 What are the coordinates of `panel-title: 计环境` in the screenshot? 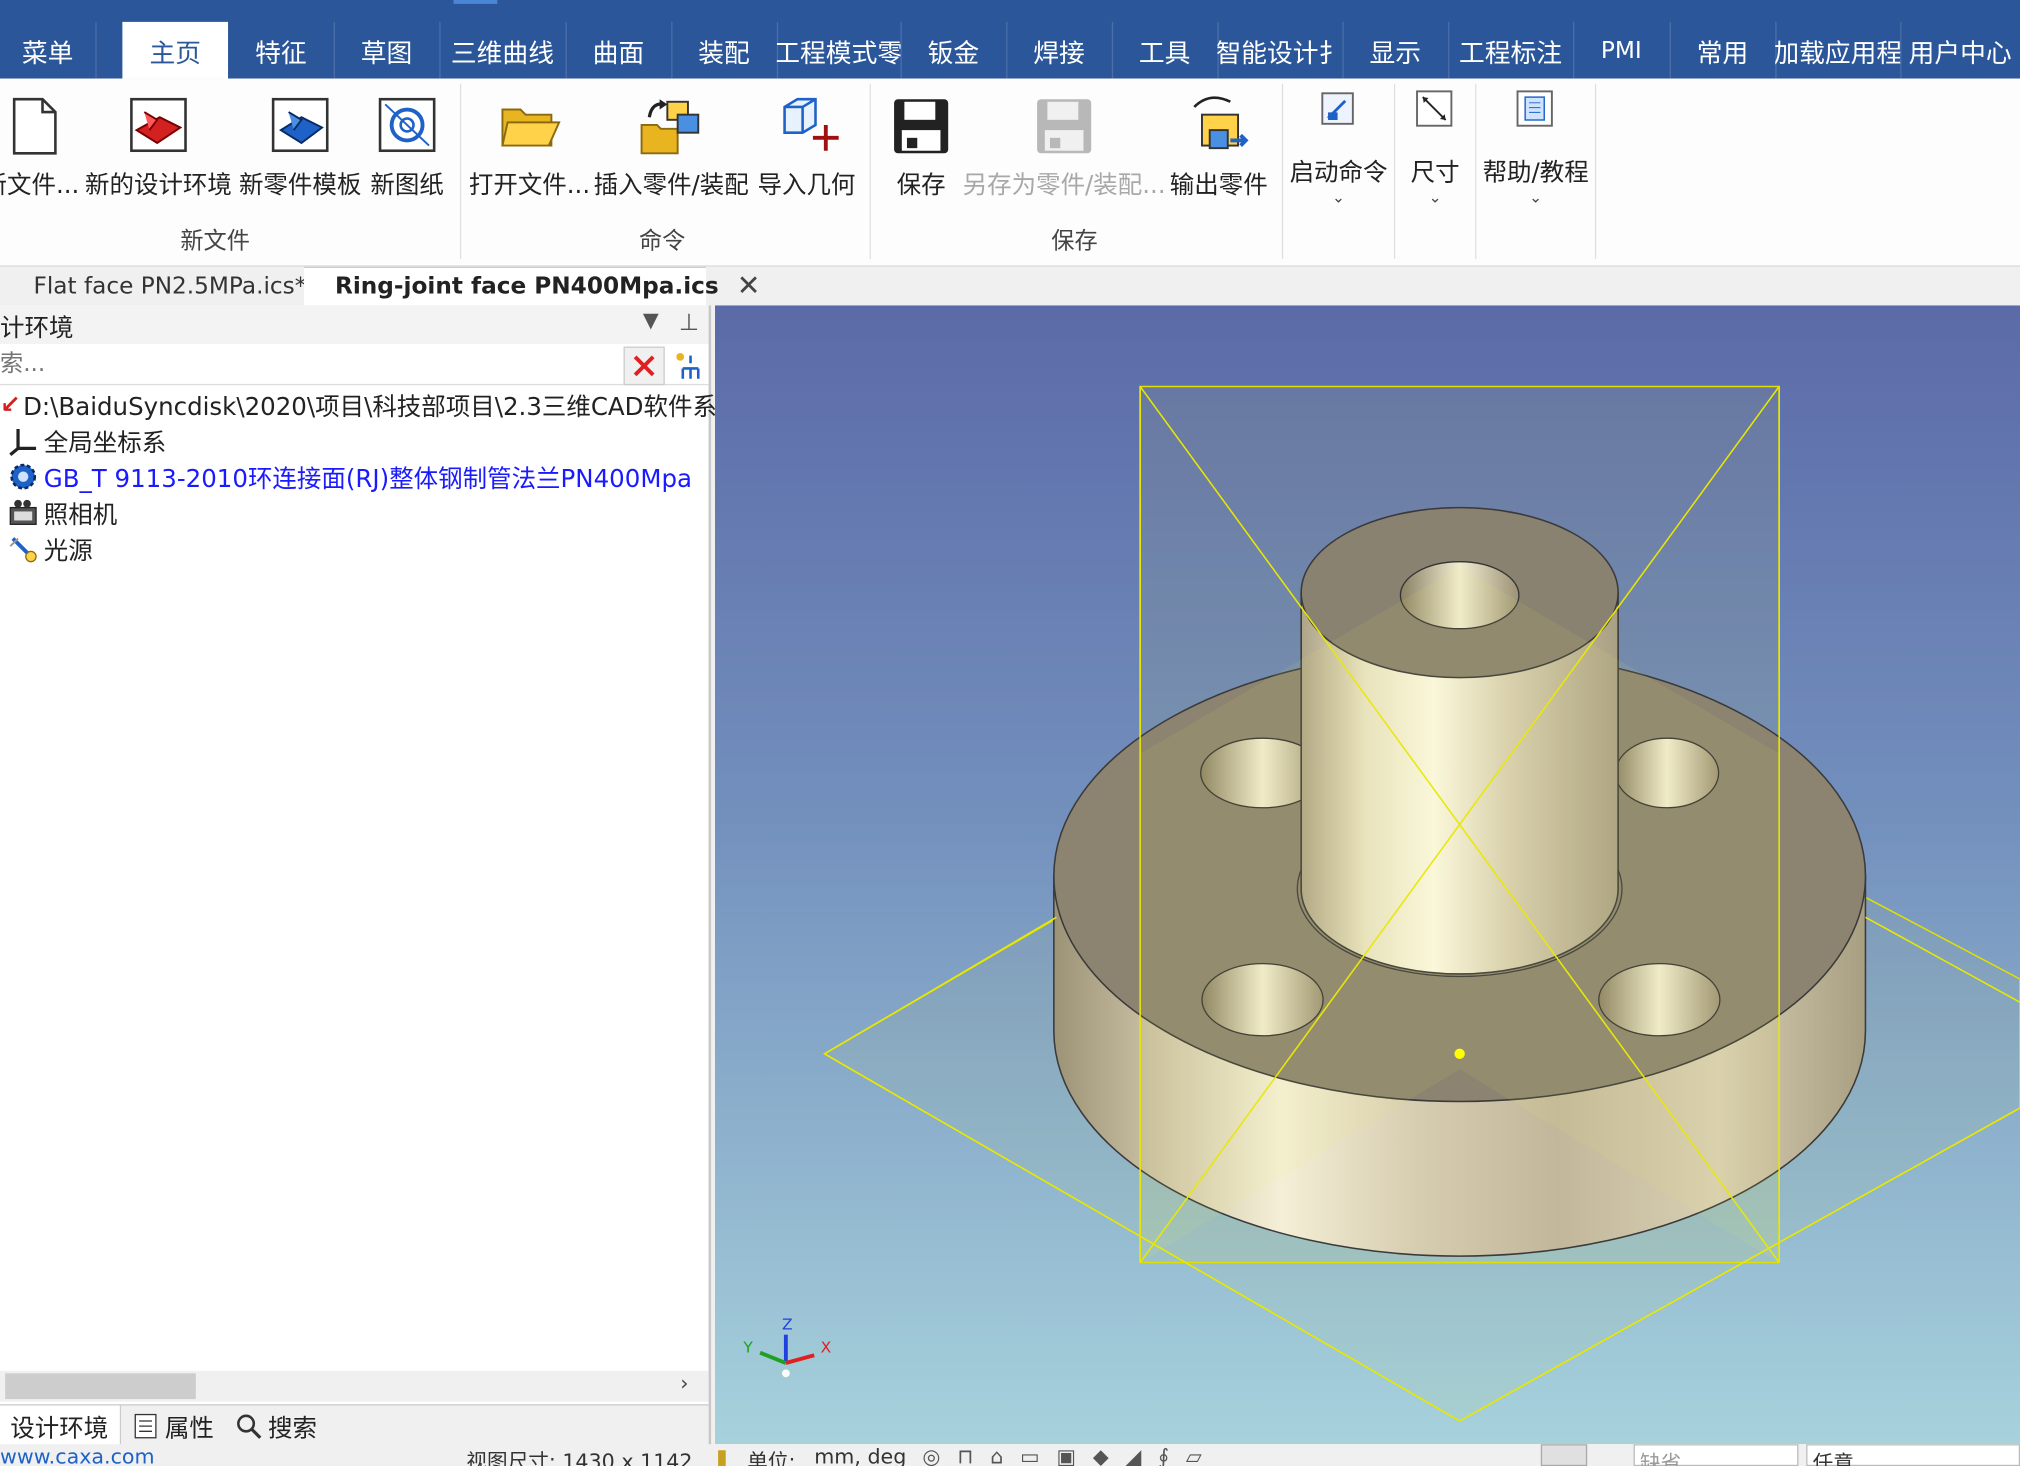 It's located at (37, 328).